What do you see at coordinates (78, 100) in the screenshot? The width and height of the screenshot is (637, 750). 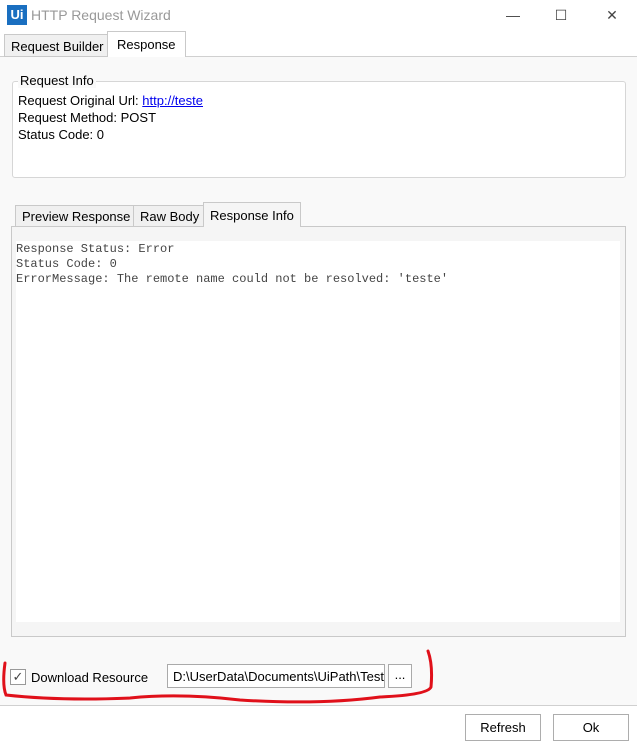 I see `url-label: Request Original Url:` at bounding box center [78, 100].